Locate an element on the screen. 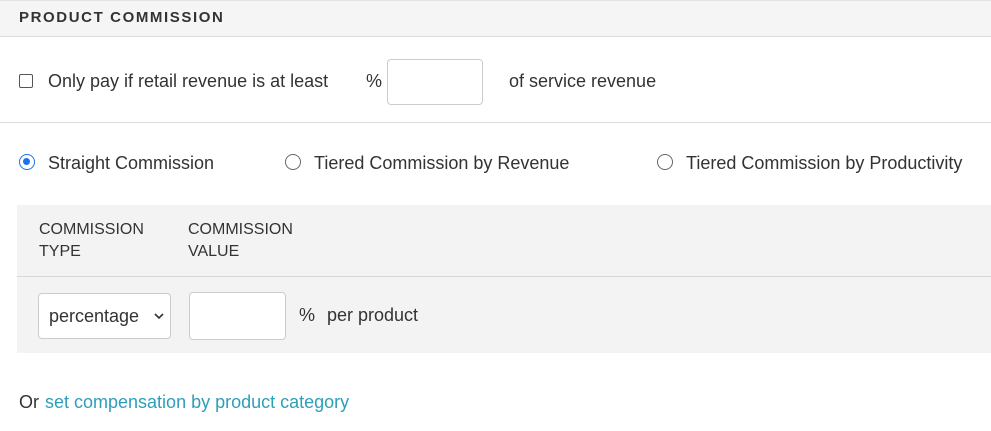 This screenshot has width=991, height=431. min-retail-suffix: of service revenue is located at coordinates (583, 81).